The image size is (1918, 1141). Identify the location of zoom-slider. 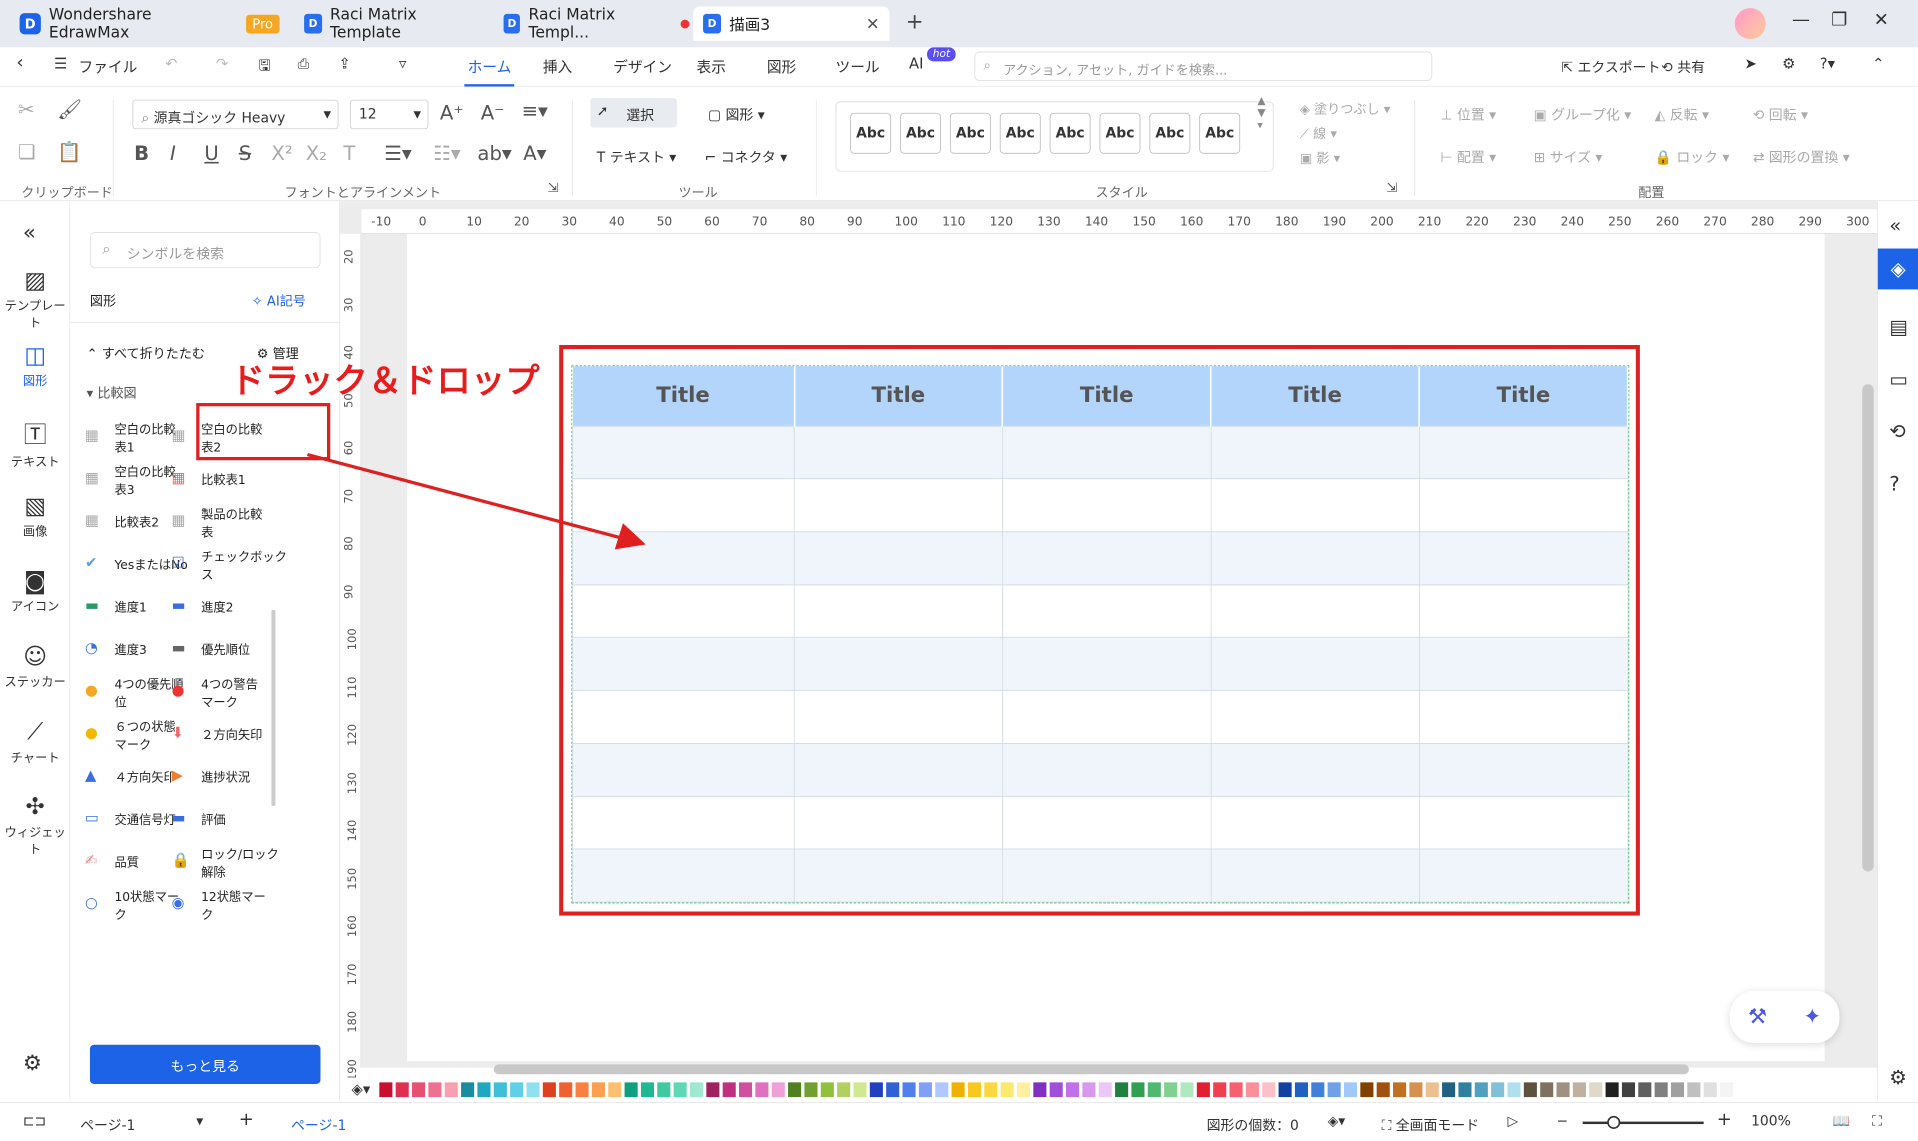
(1643, 1123).